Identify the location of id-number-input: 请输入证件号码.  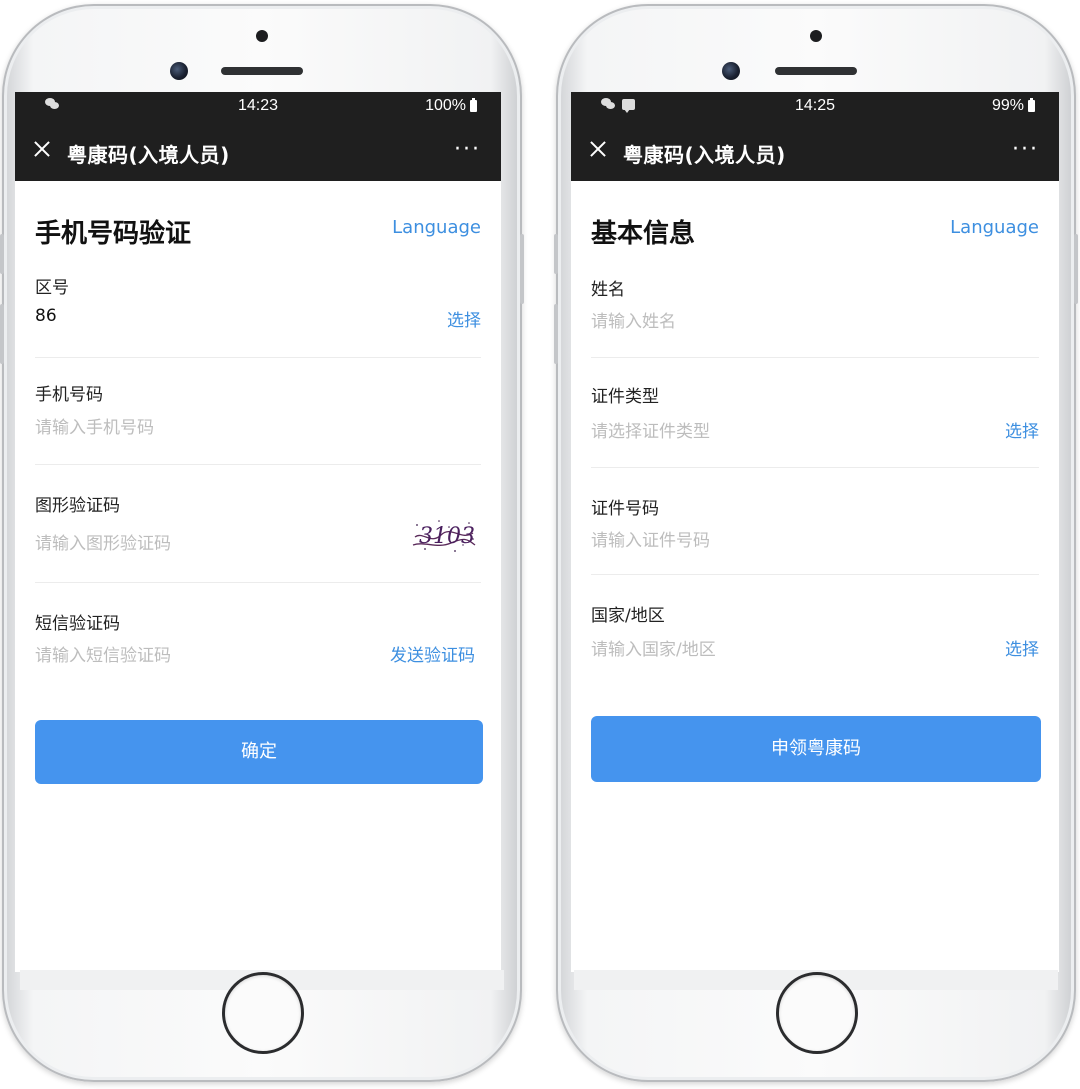
(650, 538).